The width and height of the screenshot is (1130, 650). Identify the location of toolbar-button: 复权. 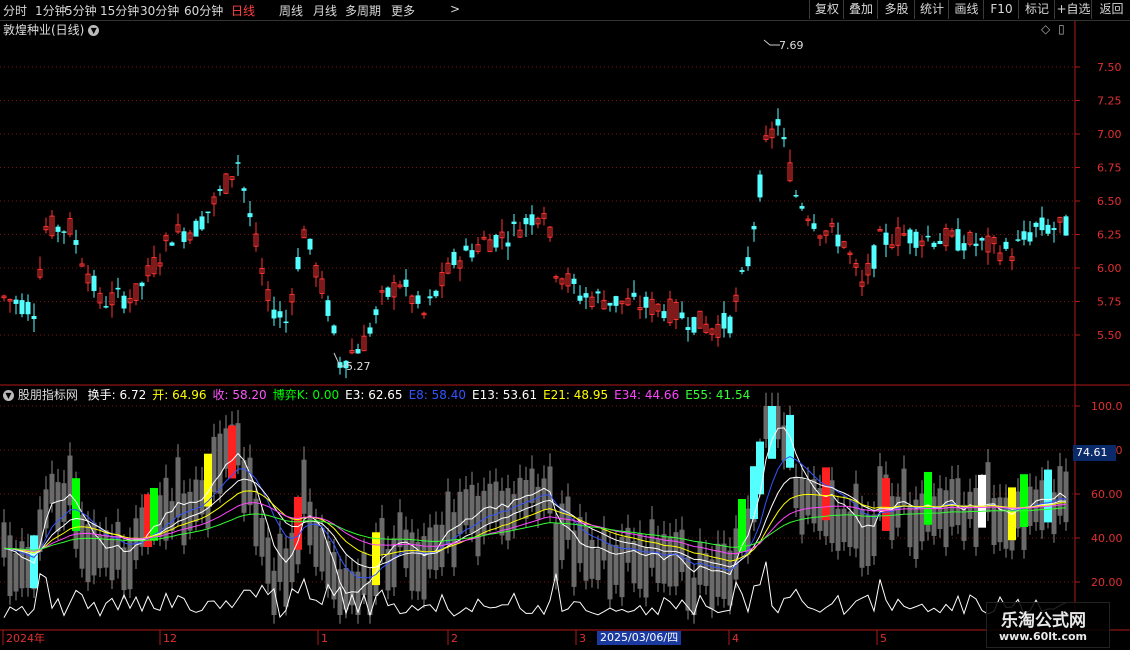
(826, 9).